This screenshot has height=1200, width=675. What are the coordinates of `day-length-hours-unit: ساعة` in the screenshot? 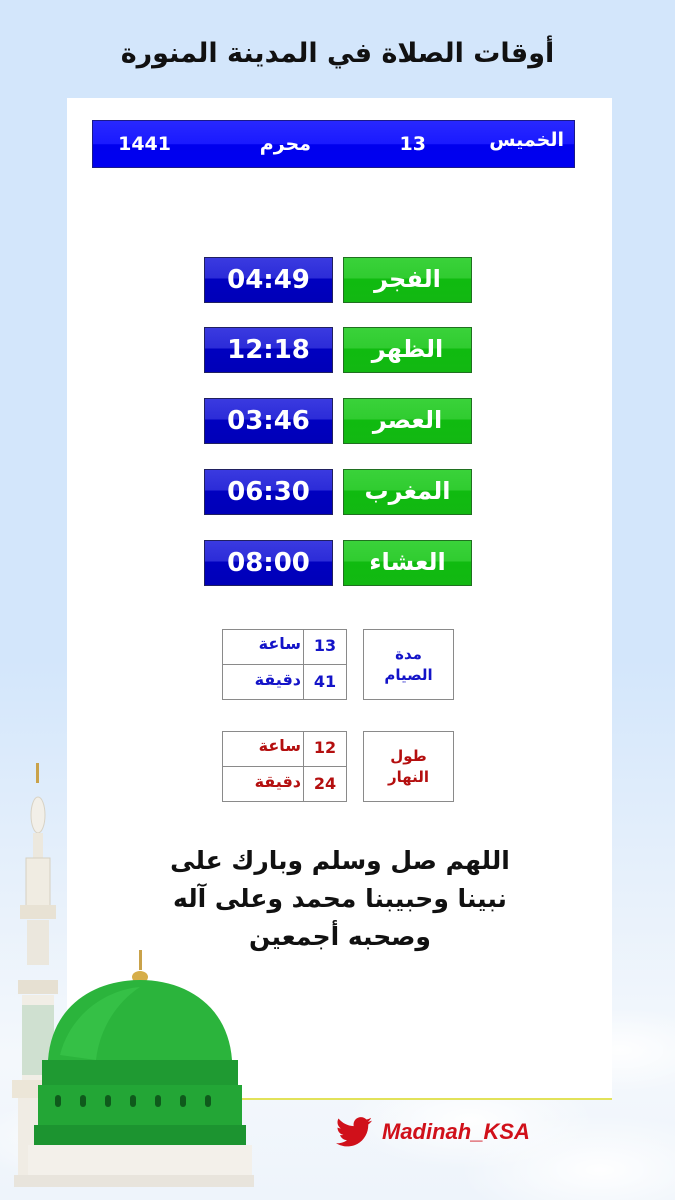 It's located at (279, 745).